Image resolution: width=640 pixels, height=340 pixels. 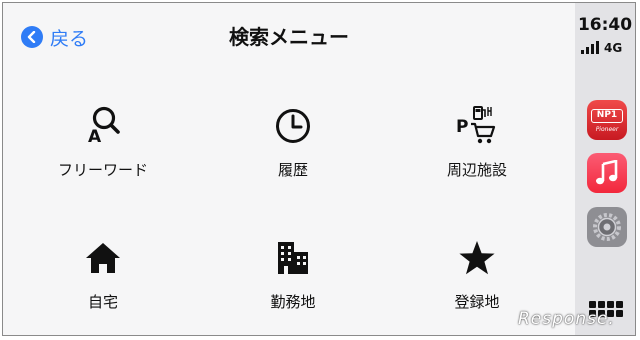 I want to click on np1-badge: NP1, so click(x=607, y=116).